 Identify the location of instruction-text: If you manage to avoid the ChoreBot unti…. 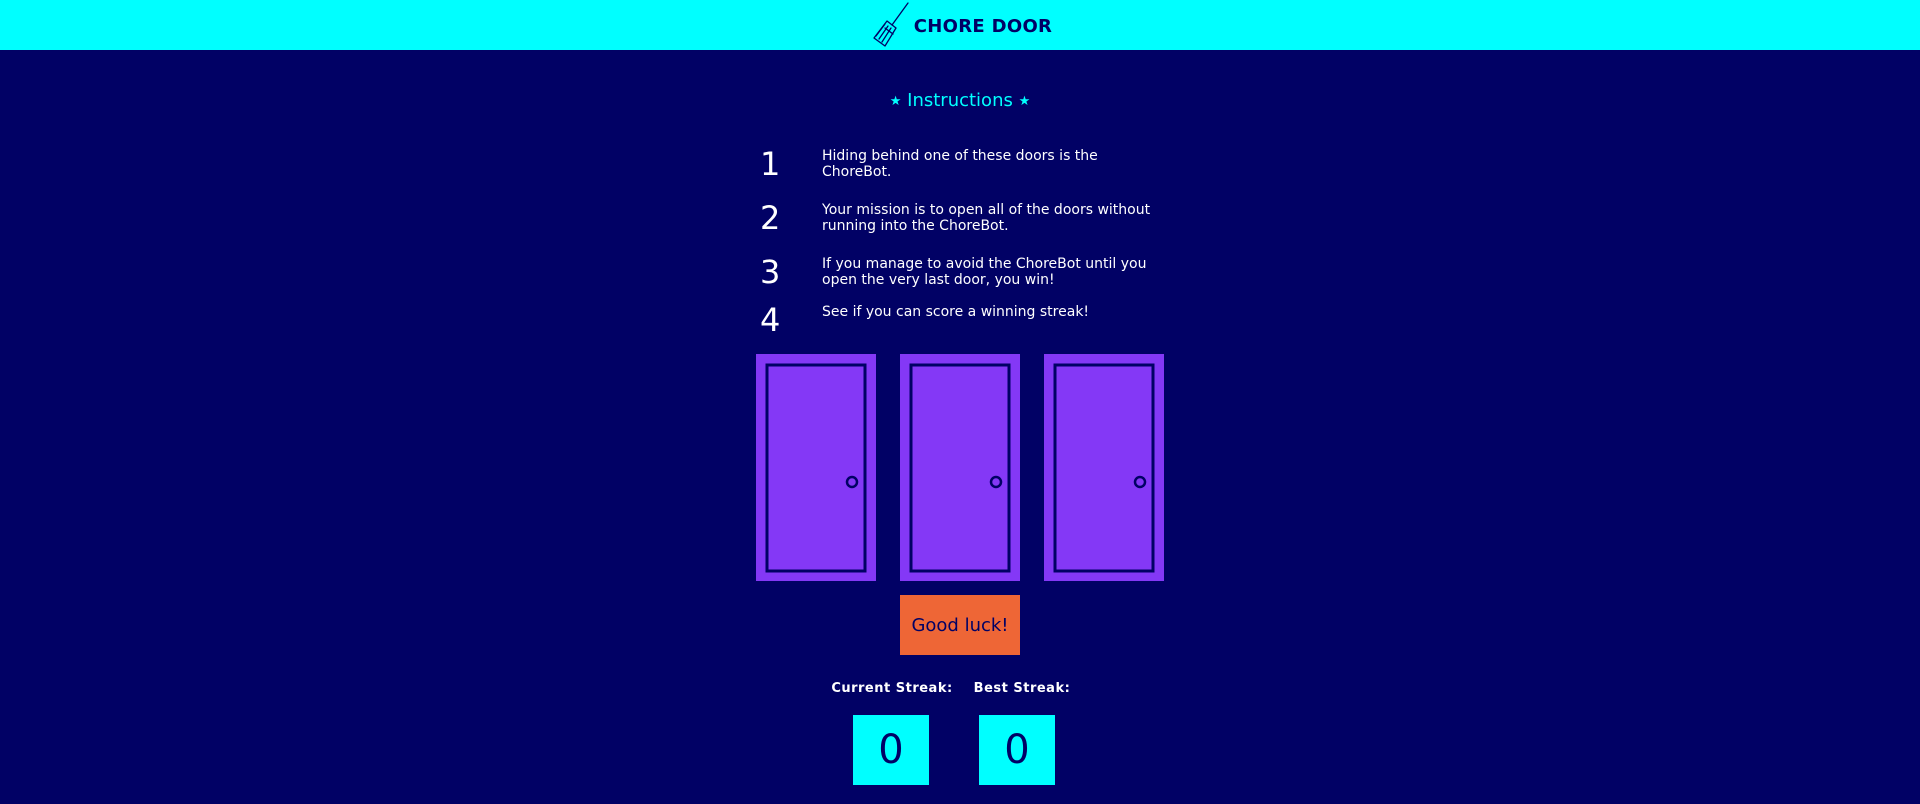
(984, 272).